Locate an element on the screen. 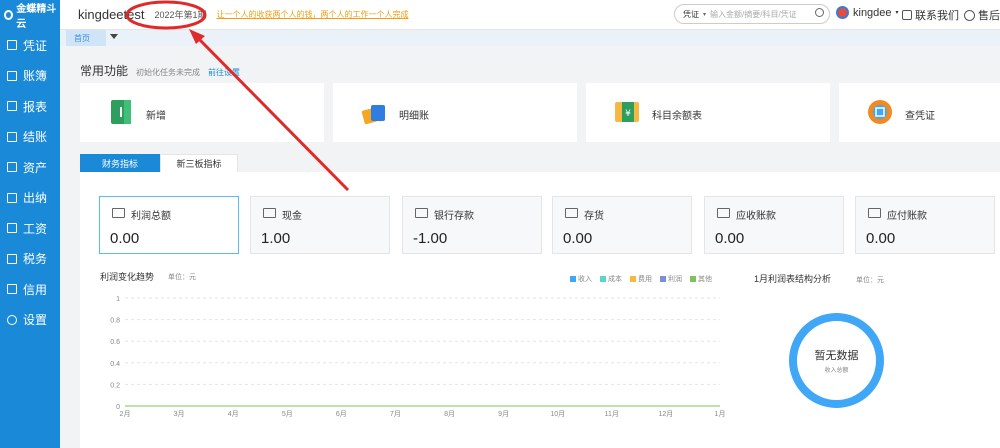 This screenshot has height=448, width=1000. sidebar-item-assets: 资产 is located at coordinates (30, 167).